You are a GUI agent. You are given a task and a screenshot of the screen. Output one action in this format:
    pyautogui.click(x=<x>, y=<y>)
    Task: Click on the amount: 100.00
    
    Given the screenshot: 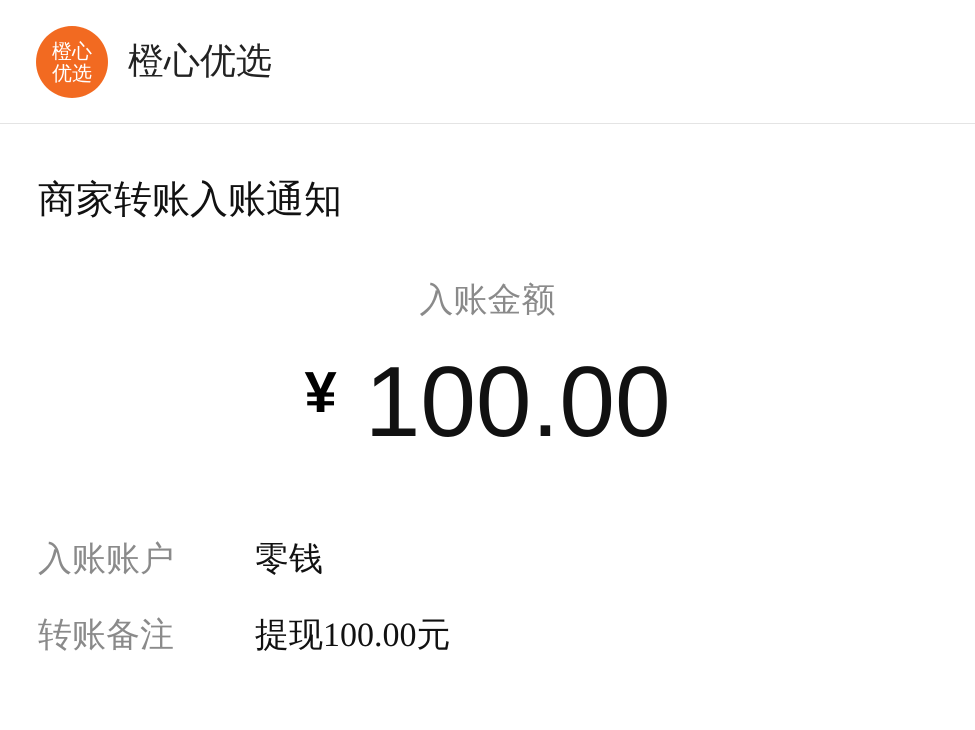 What is the action you would take?
    pyautogui.click(x=517, y=402)
    